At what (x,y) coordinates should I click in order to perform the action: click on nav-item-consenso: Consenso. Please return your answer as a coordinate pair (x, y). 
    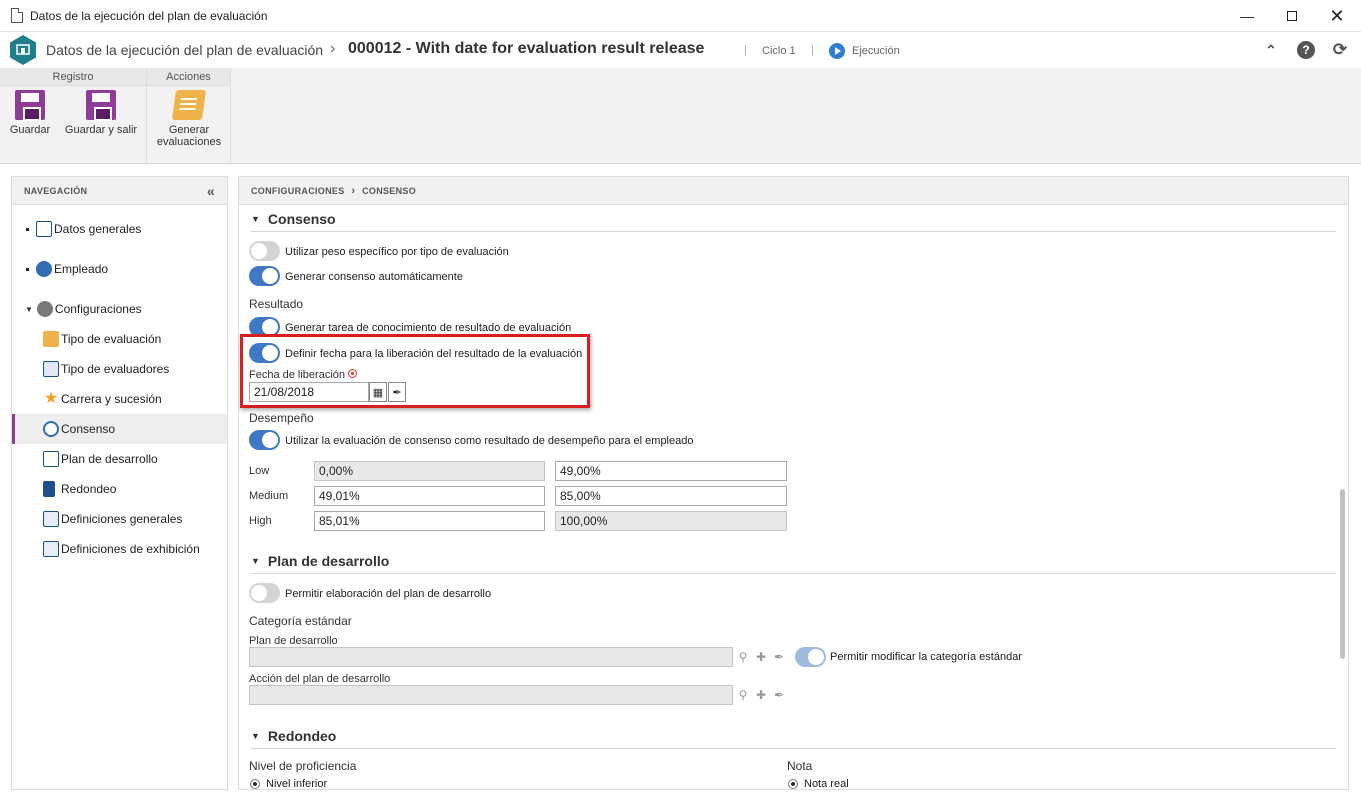
    Looking at the image, I should click on (119, 429).